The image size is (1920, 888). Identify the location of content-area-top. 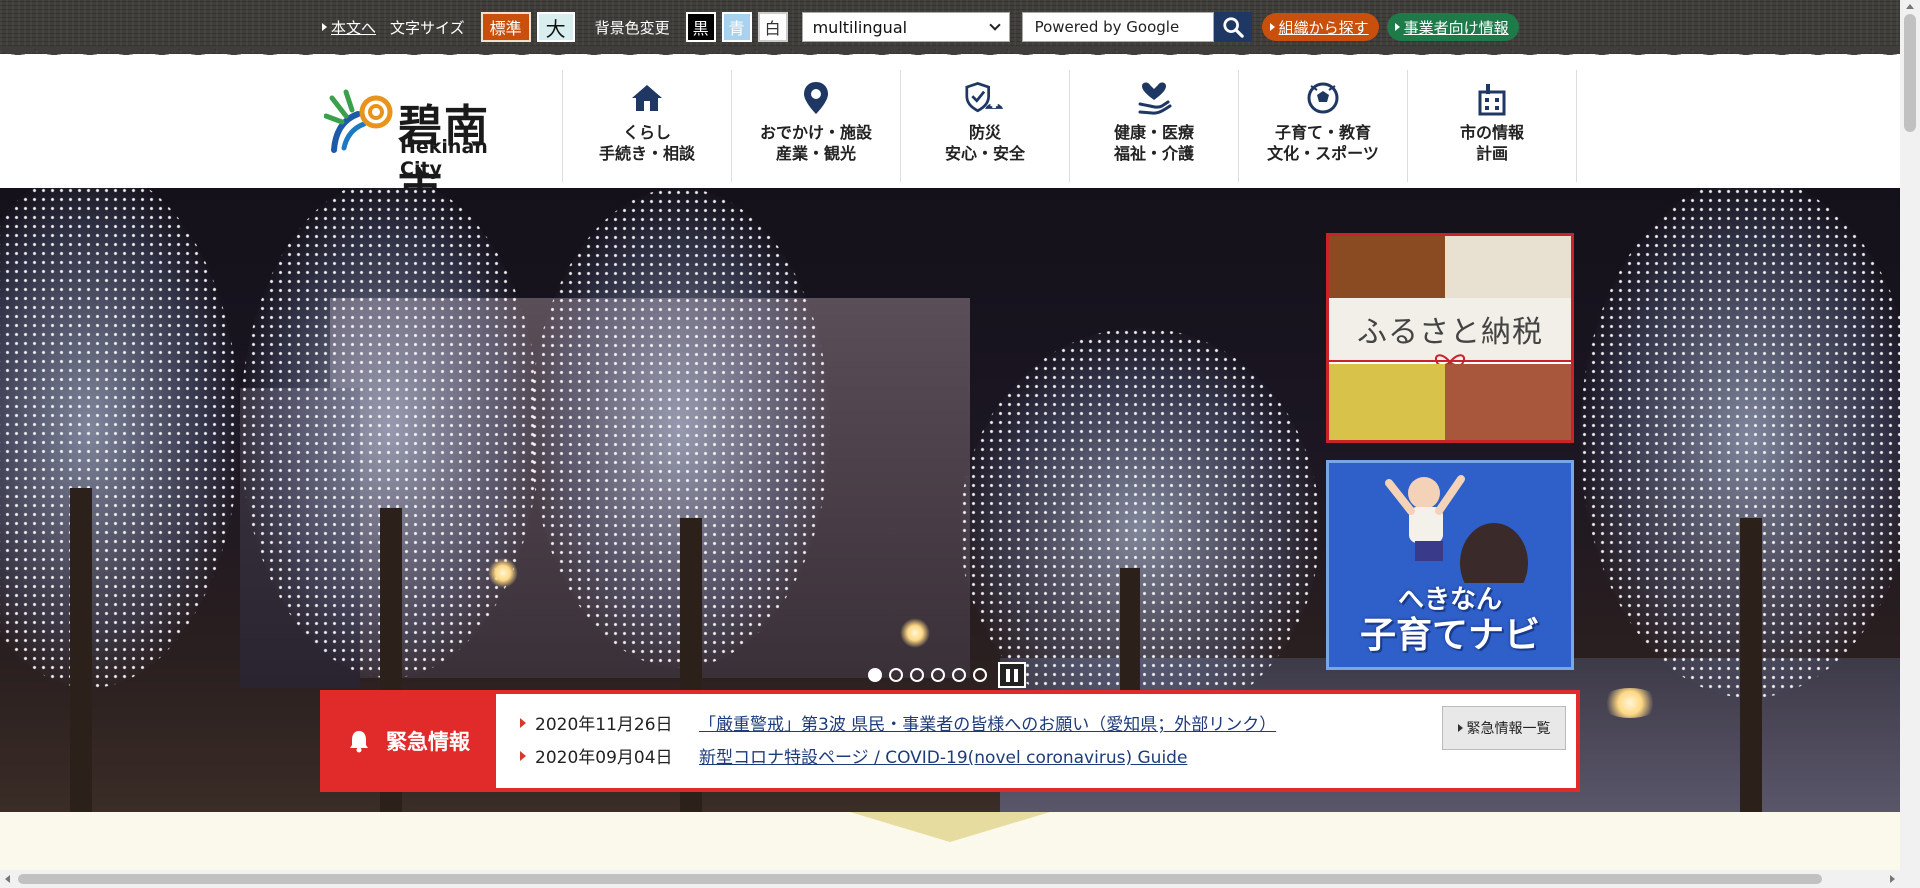
(950, 841).